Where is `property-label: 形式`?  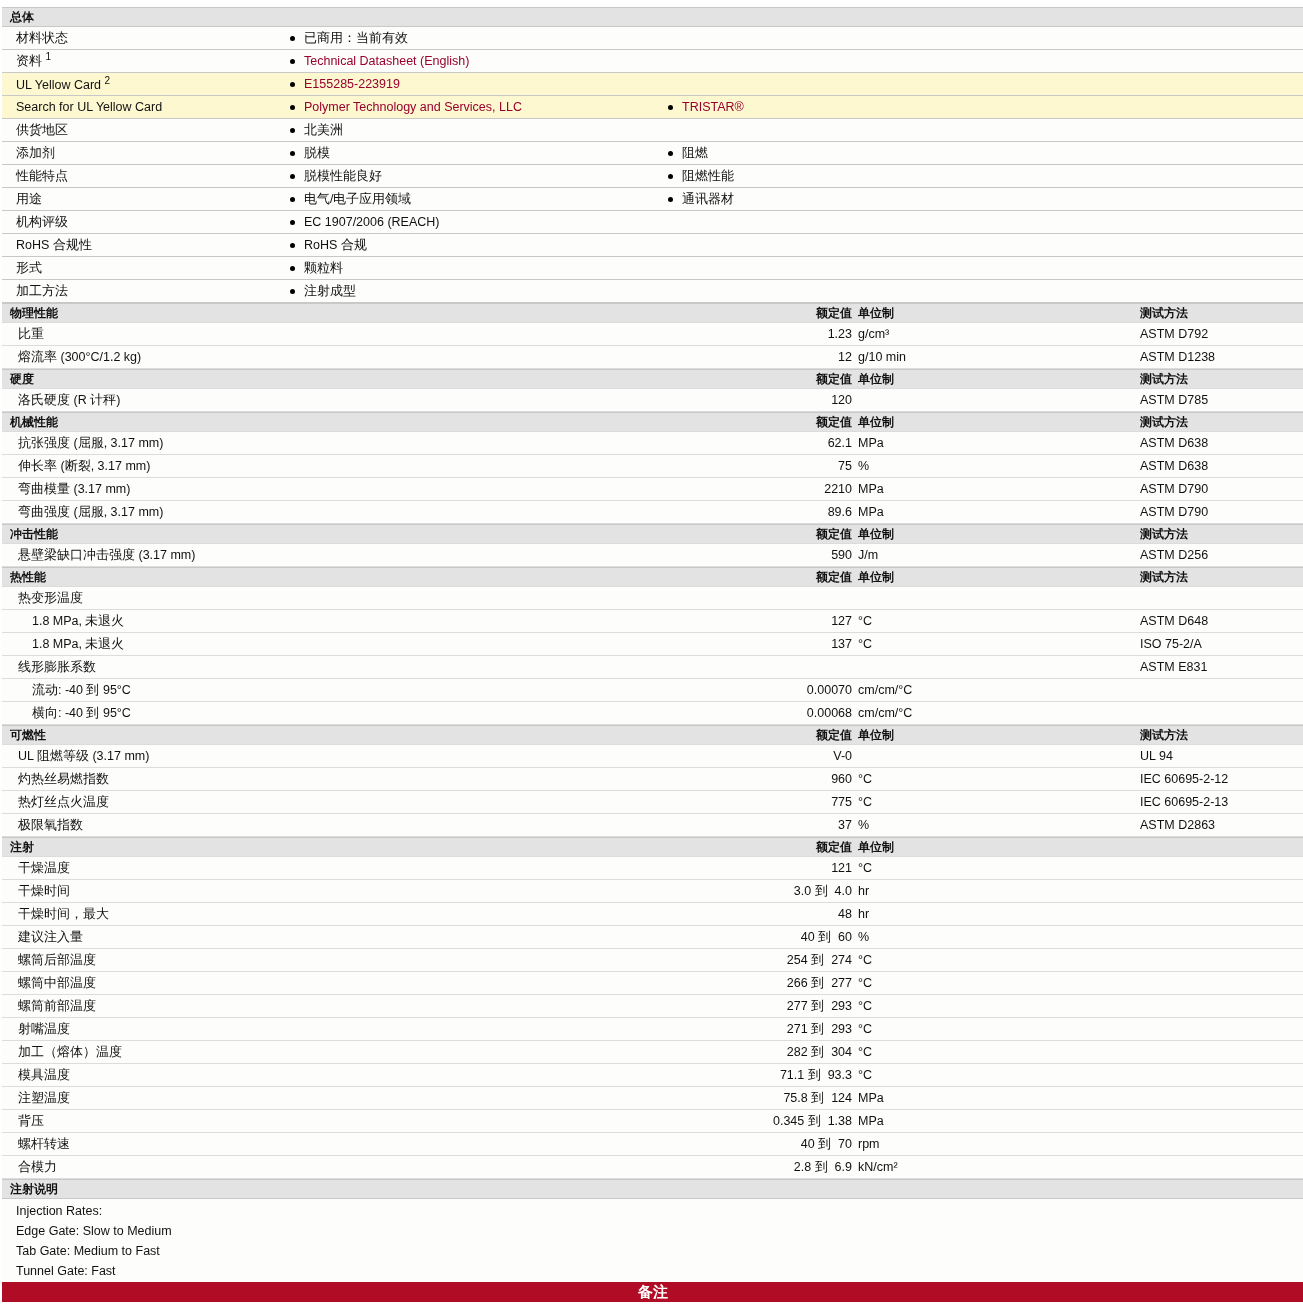
property-label: 形式 is located at coordinates (29, 268).